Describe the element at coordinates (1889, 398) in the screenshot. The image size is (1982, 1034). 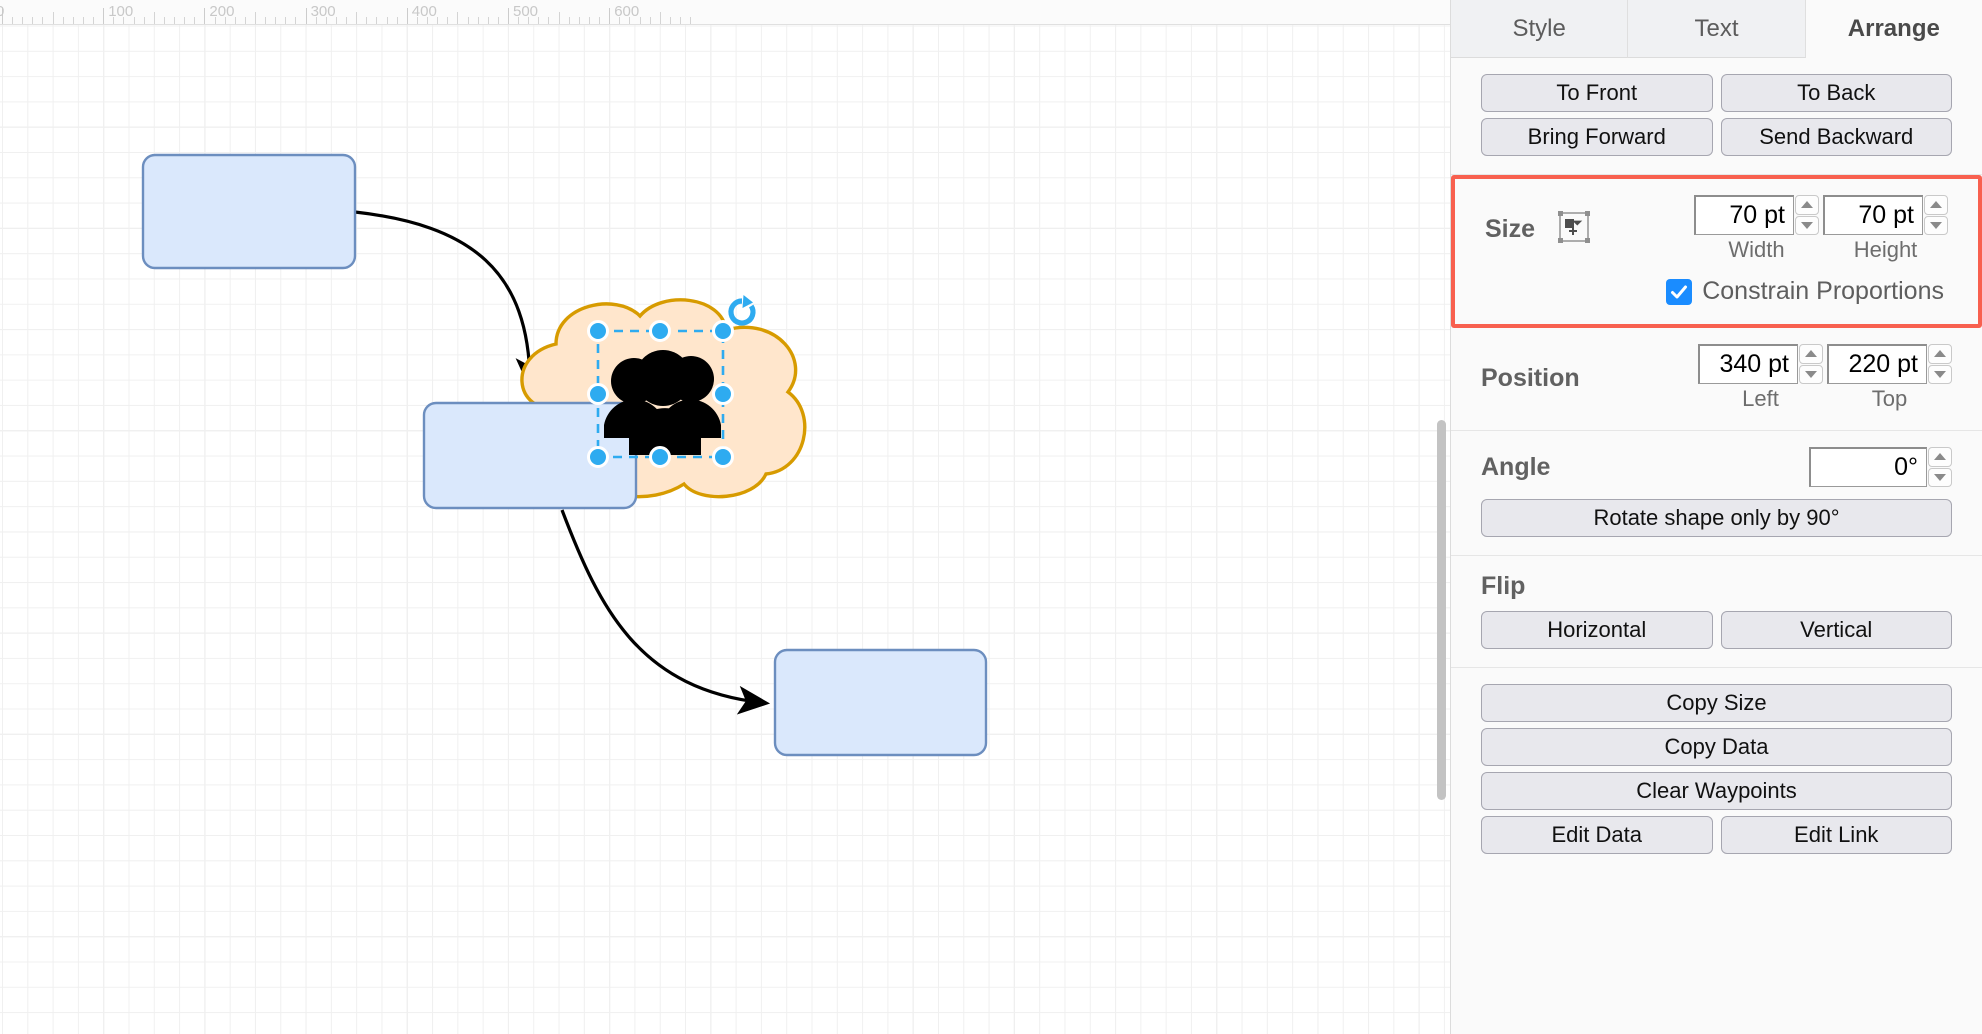
I see `position-top-caption: Top` at that location.